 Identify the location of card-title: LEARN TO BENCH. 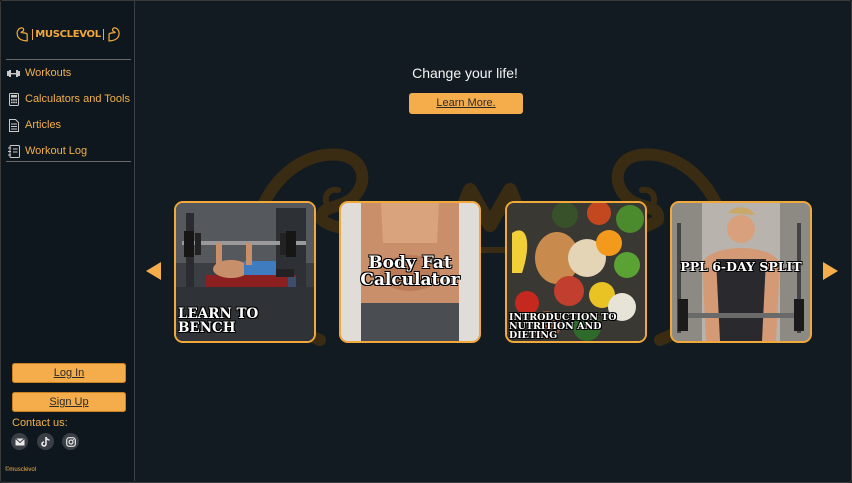
(218, 321).